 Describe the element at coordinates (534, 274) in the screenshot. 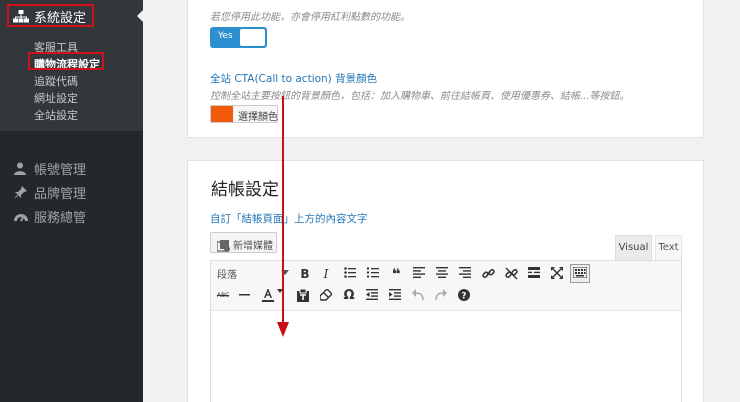

I see `read-more-icon` at that location.